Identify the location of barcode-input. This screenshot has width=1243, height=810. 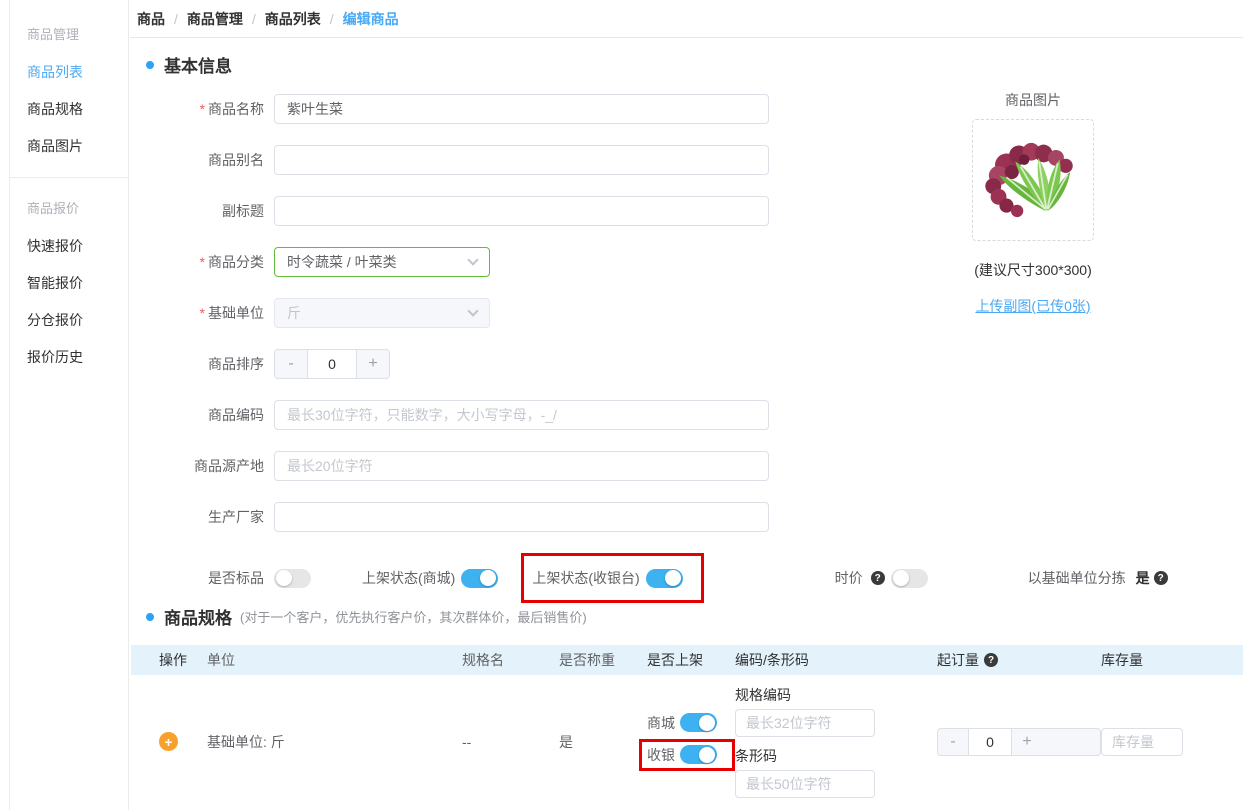
(805, 784).